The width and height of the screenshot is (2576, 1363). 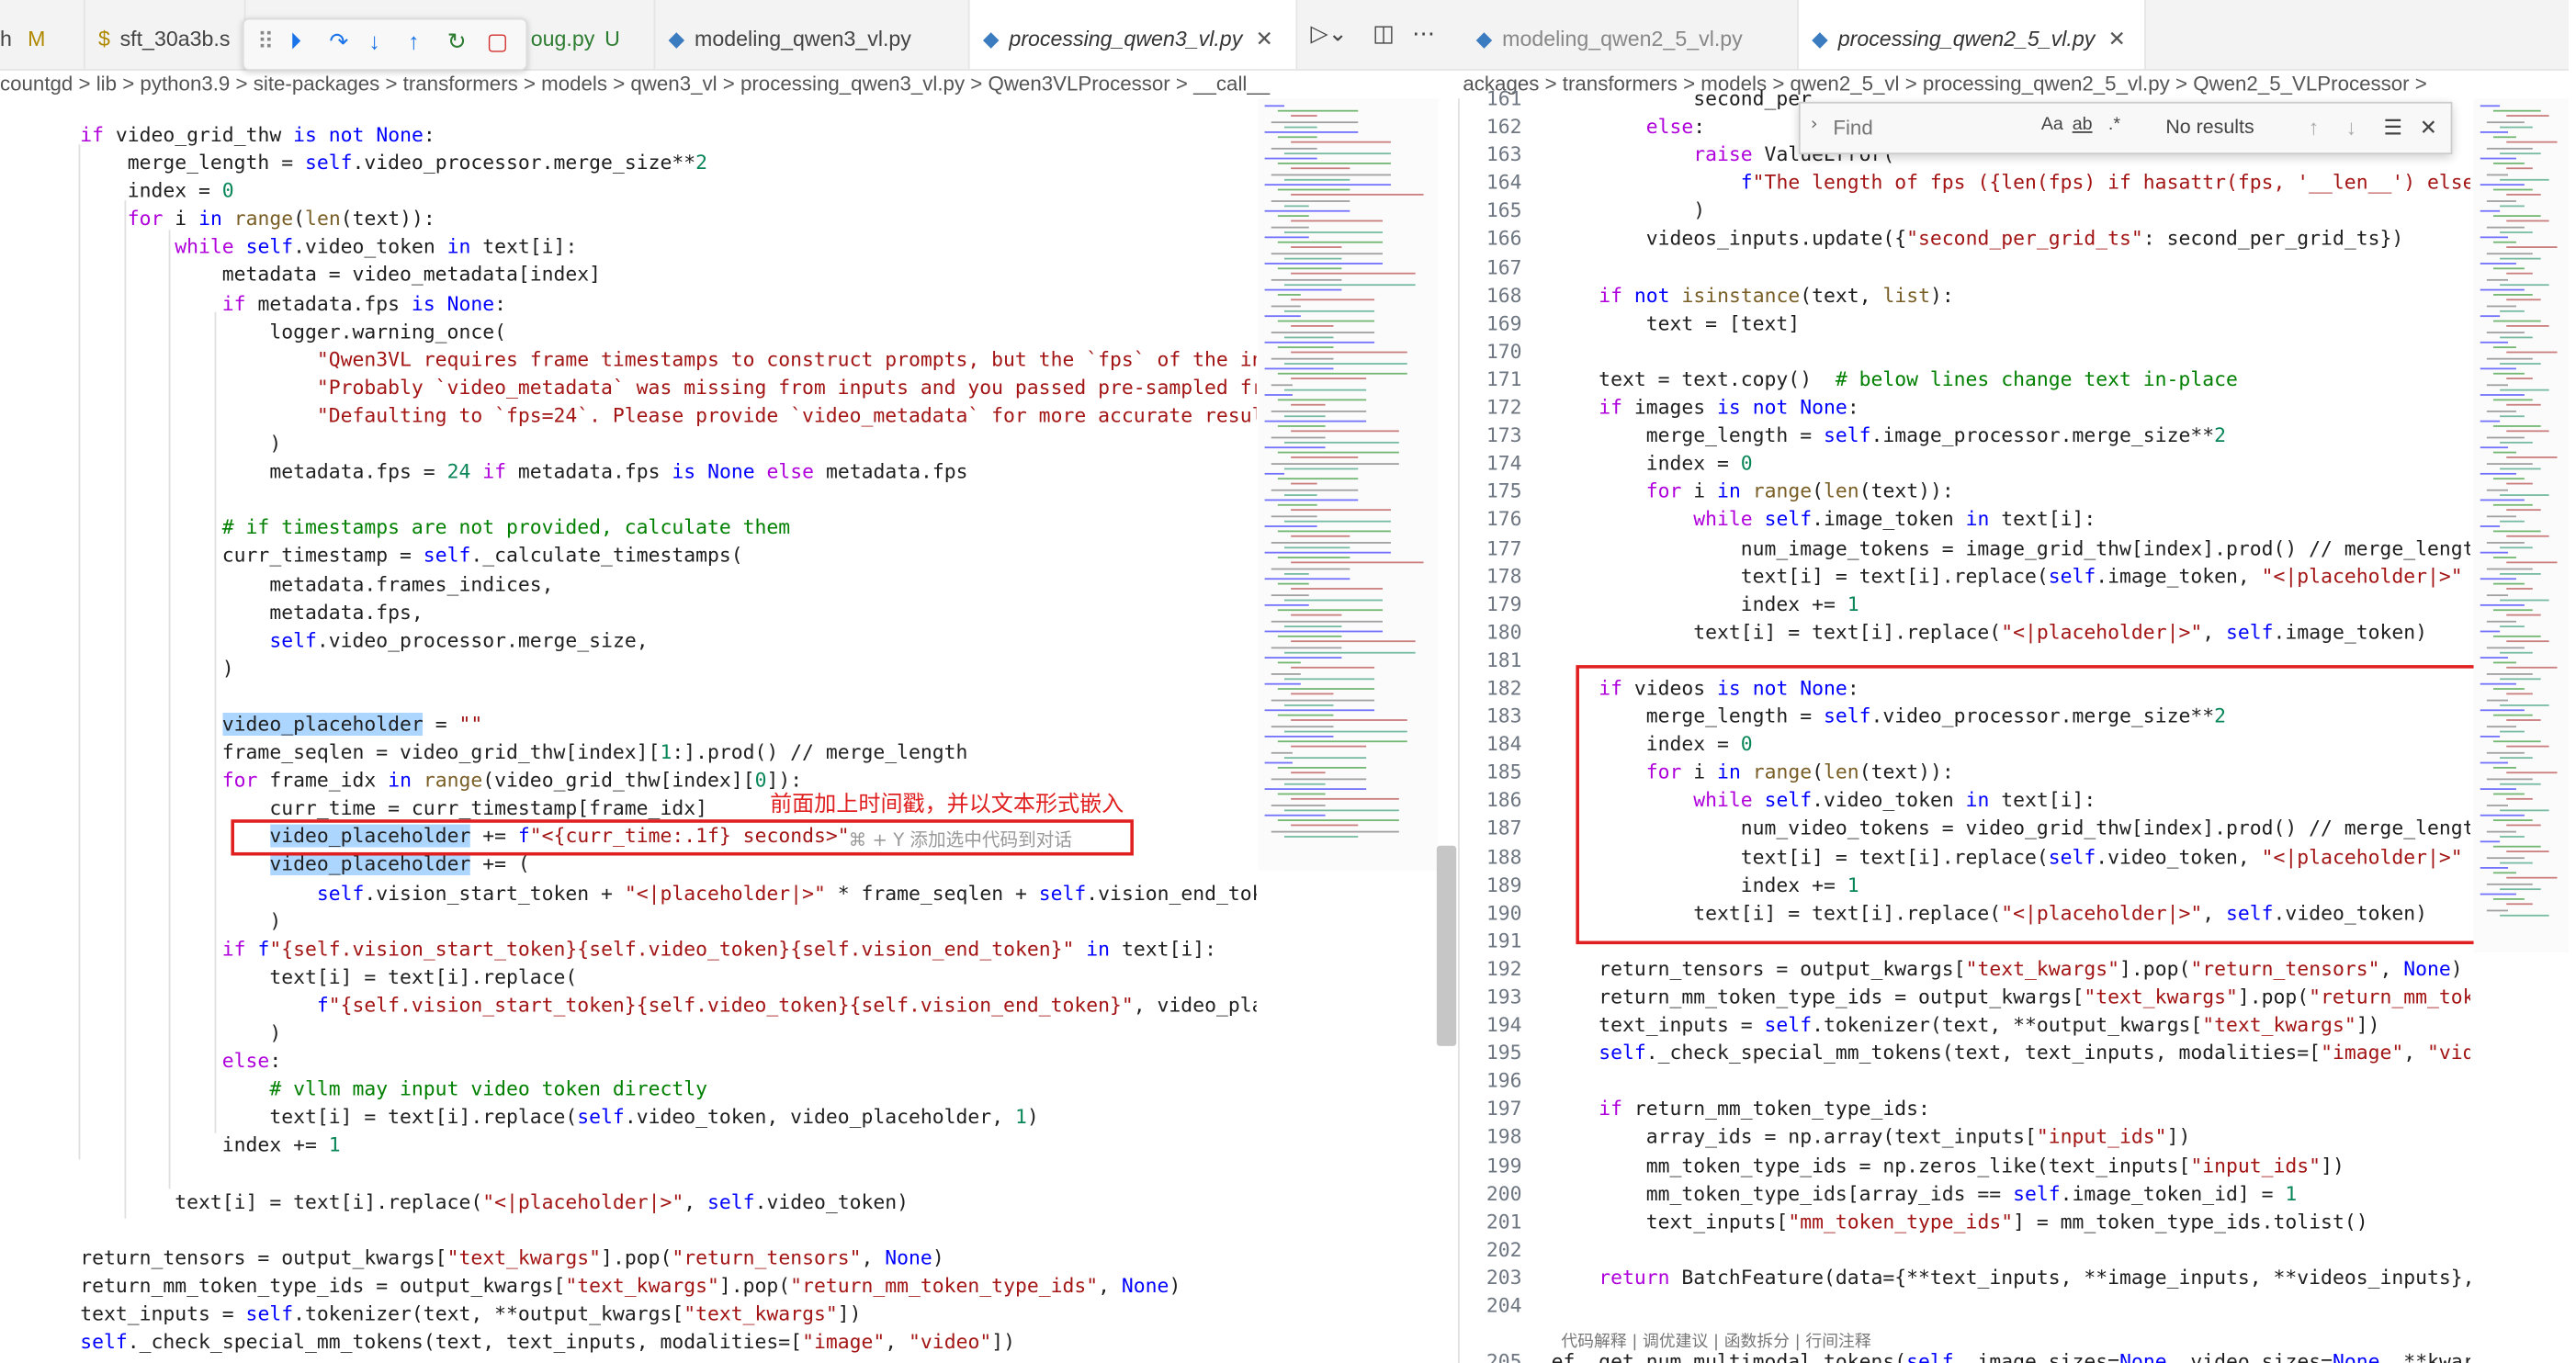 What do you see at coordinates (295, 41) in the screenshot?
I see `continue-icon: ⏵` at bounding box center [295, 41].